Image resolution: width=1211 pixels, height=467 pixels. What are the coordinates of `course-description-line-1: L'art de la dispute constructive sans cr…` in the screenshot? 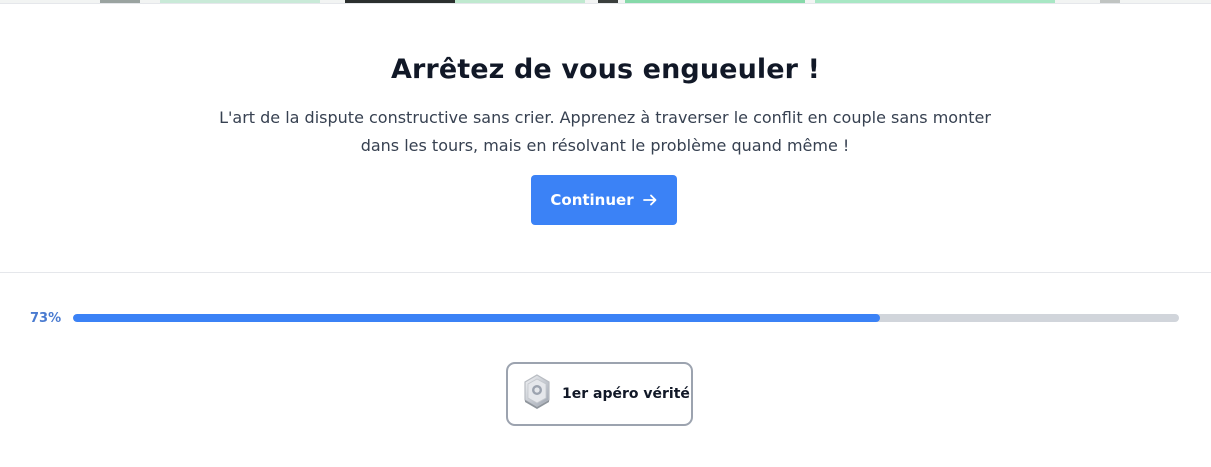 It's located at (605, 117).